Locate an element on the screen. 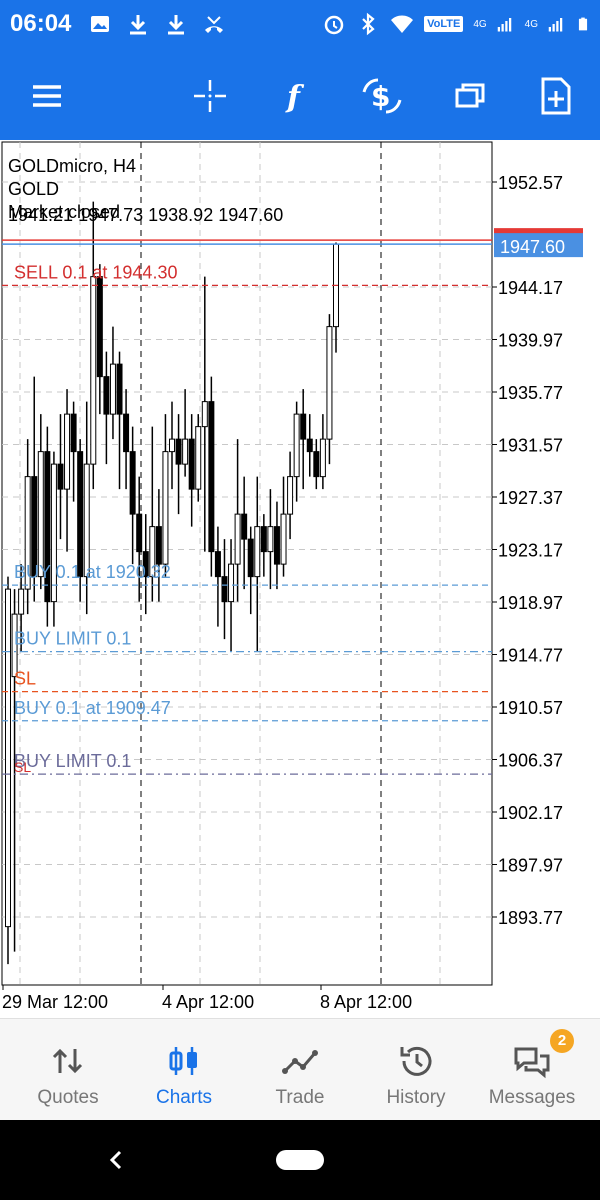 This screenshot has width=600, height=1200. y-tick-label: 1910.57 is located at coordinates (530, 708).